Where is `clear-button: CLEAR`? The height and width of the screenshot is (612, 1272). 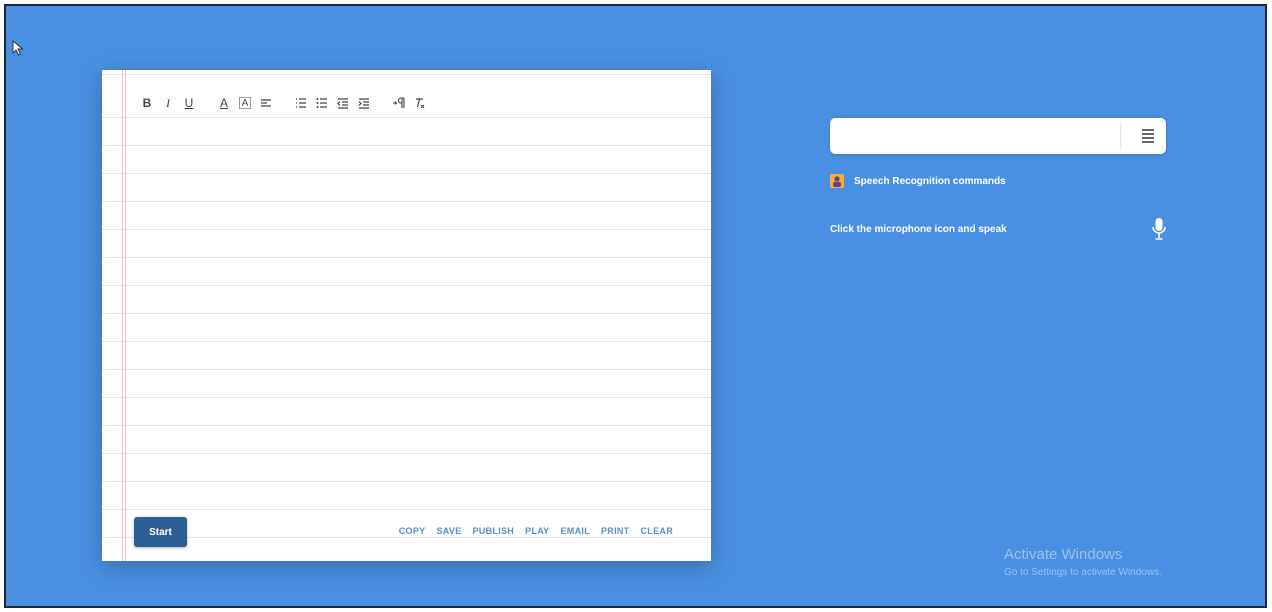
clear-button: CLEAR is located at coordinates (657, 531).